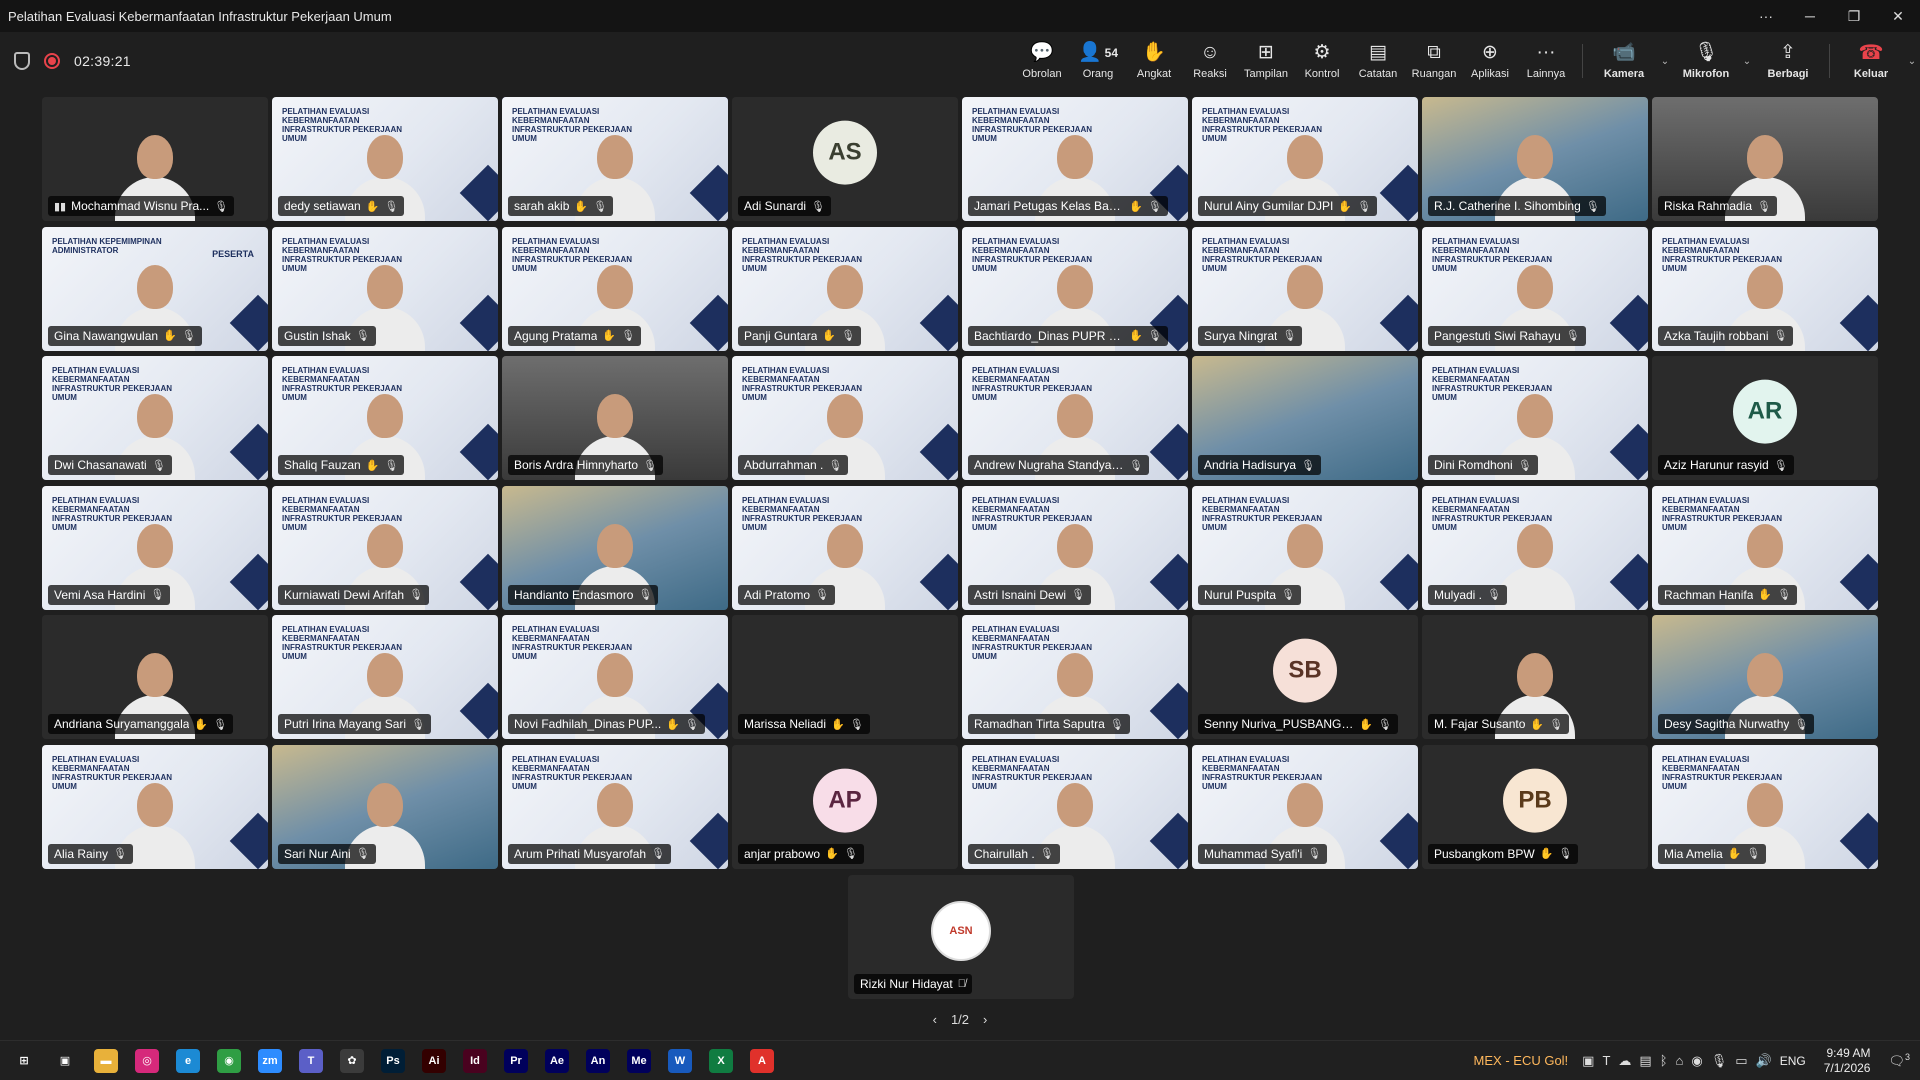  Describe the element at coordinates (1706, 61) in the screenshot. I see `mic-button: 🎙 Mikrofon` at that location.